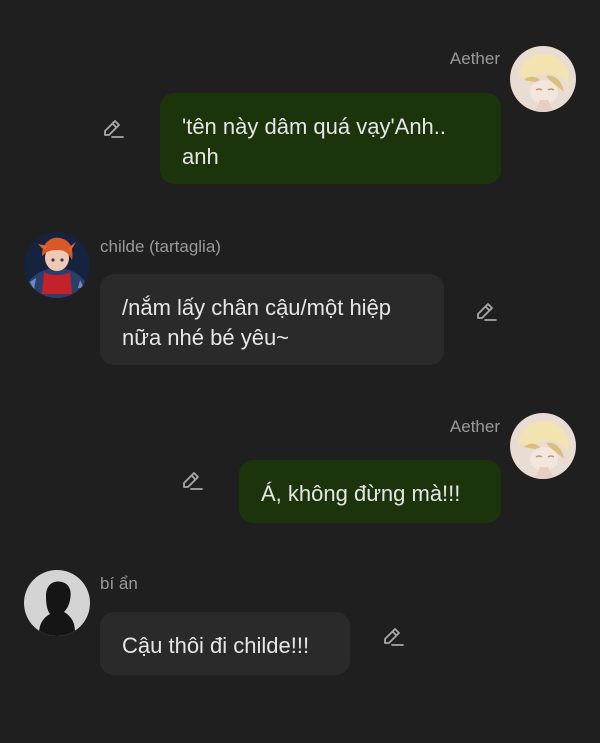  What do you see at coordinates (119, 583) in the screenshot?
I see `sender-name: bí ẩn` at bounding box center [119, 583].